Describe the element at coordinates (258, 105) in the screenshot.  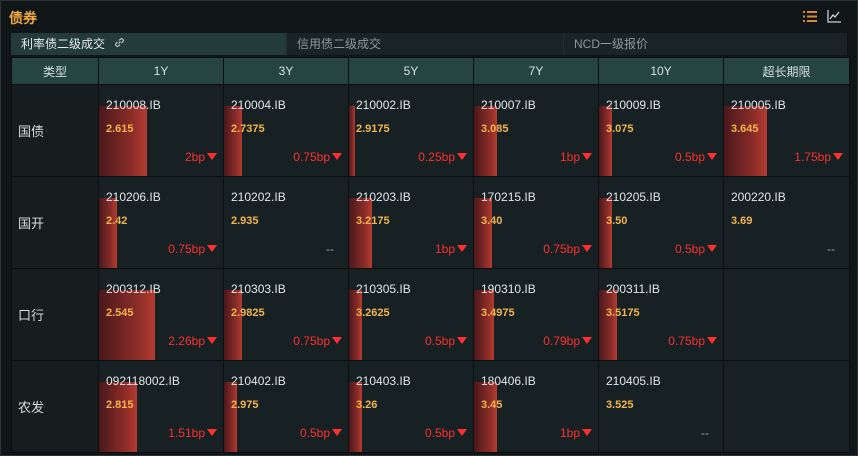
I see `bond-code: 210004.IB` at that location.